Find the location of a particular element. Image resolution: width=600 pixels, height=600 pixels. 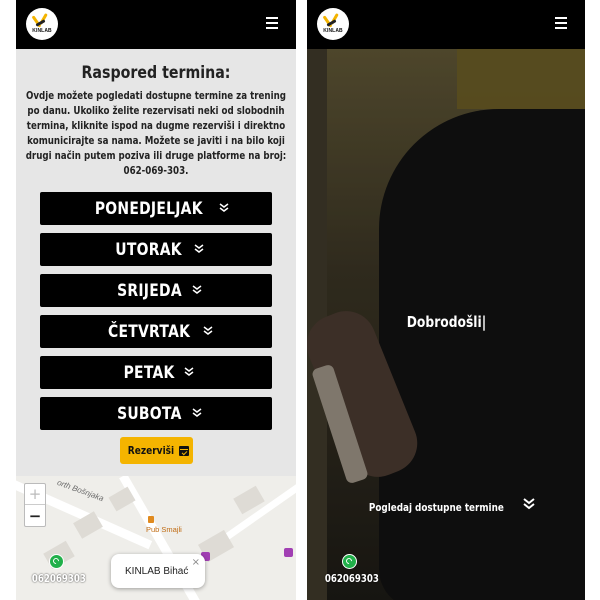

welcome-text: Dobrodošli| is located at coordinates (446, 322).